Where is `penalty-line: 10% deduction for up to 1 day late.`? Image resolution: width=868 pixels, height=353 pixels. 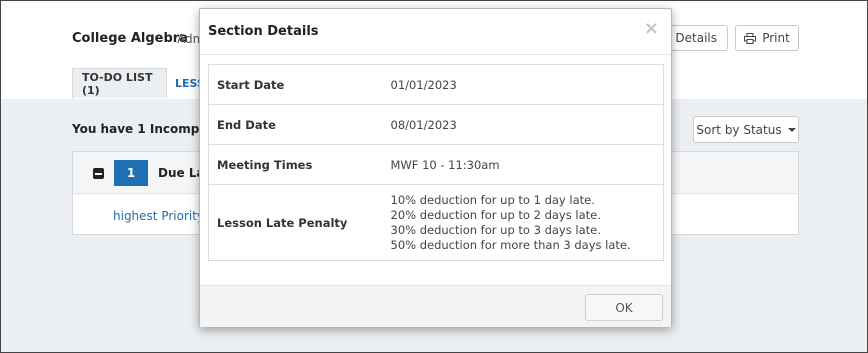
penalty-line: 10% deduction for up to 1 day late. is located at coordinates (492, 199).